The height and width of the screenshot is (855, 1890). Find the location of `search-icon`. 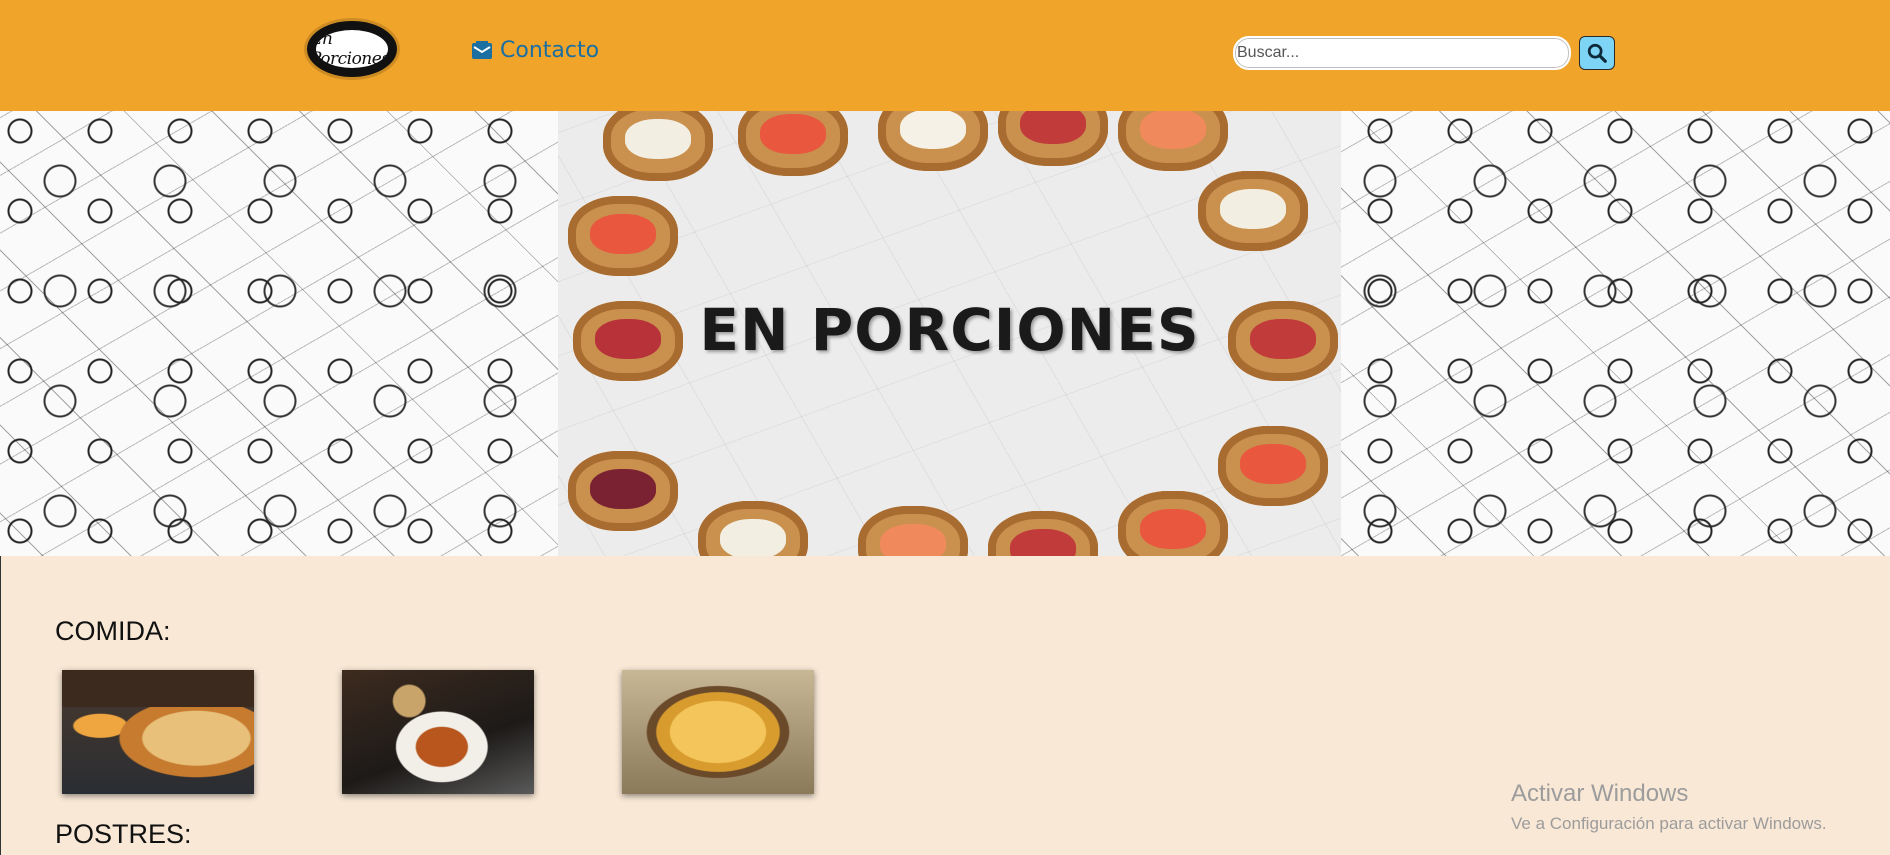

search-icon is located at coordinates (1597, 53).